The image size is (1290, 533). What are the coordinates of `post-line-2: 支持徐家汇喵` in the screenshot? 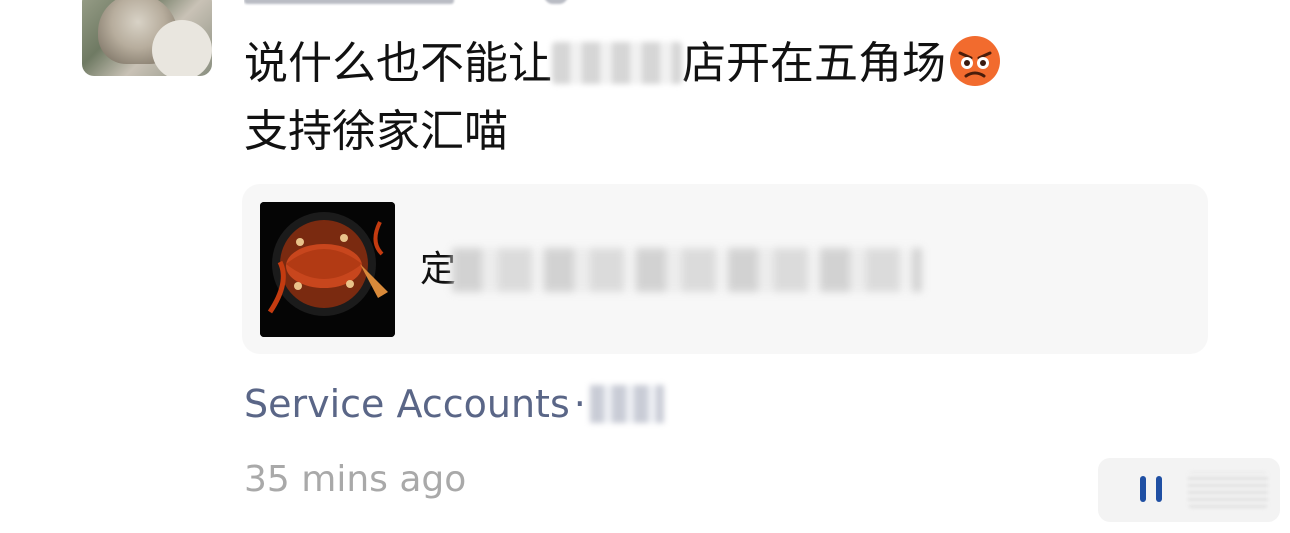 It's located at (376, 131).